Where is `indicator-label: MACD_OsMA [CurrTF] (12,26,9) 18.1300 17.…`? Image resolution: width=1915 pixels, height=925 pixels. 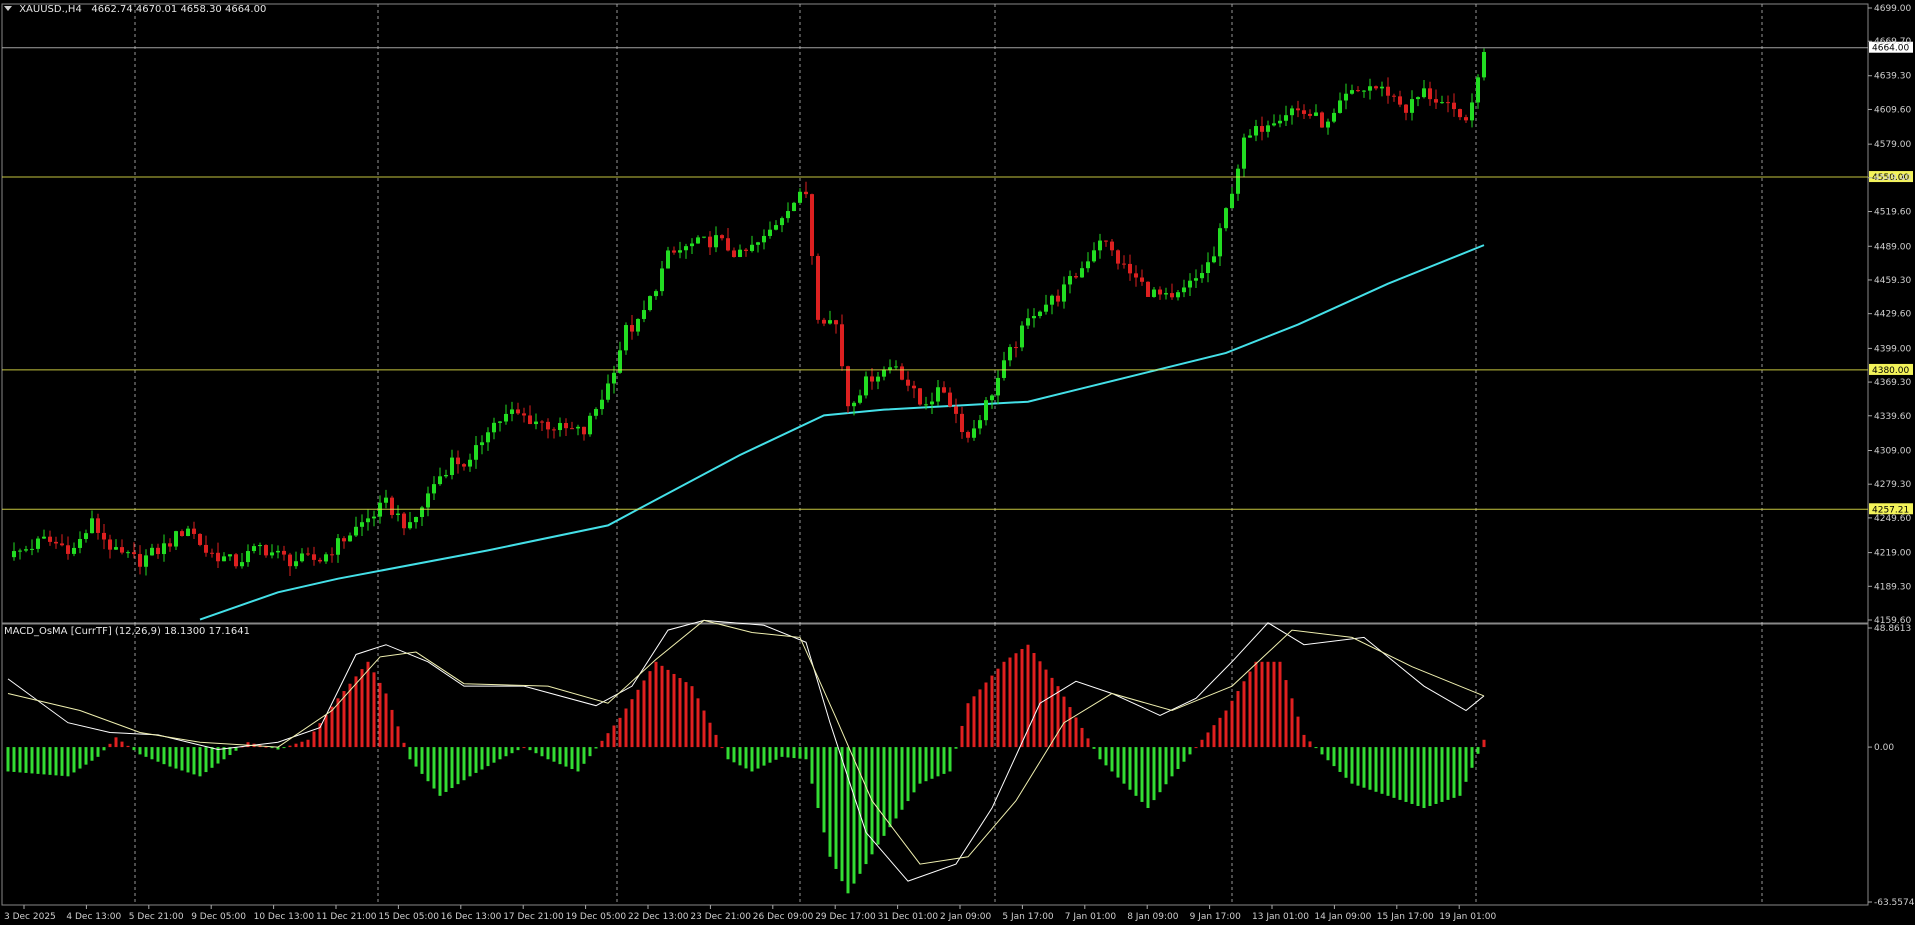
indicator-label: MACD_OsMA [CurrTF] (12,26,9) 18.1300 17.… is located at coordinates (127, 631).